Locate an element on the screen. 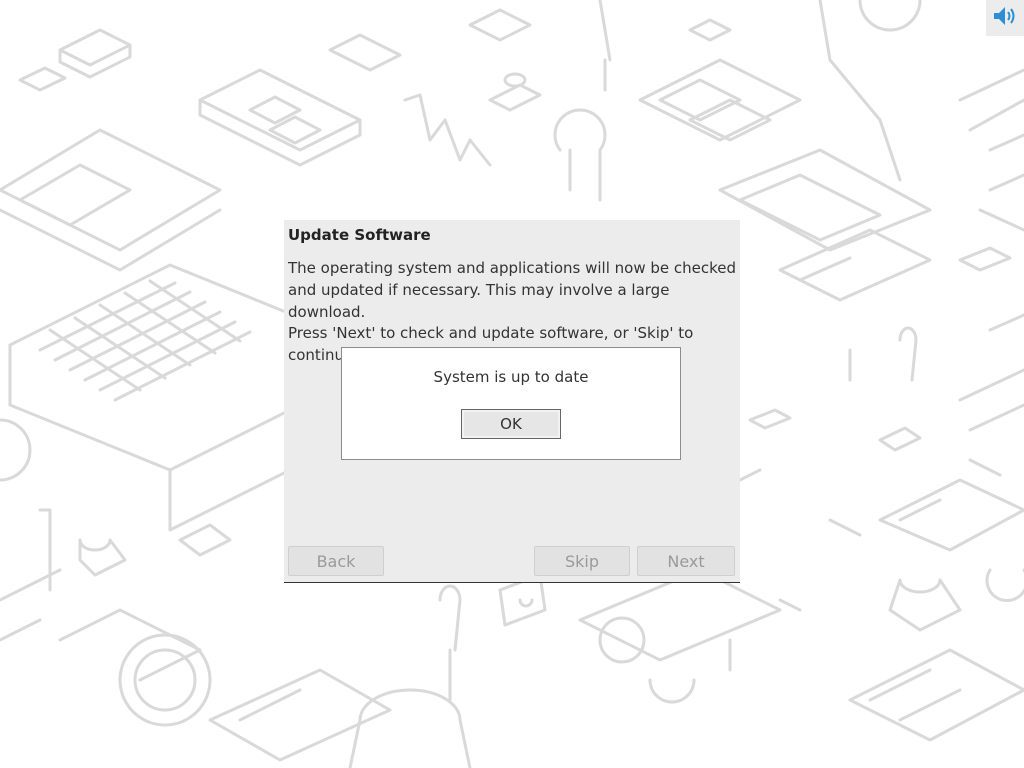 The width and height of the screenshot is (1024, 768). skip-button: Skip is located at coordinates (582, 561).